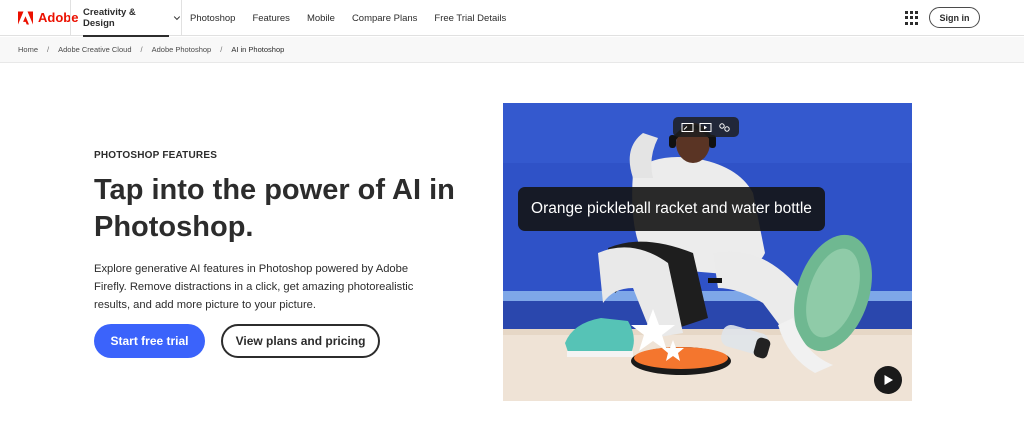  I want to click on nav-link-free-trial-details: Free Trial Details, so click(470, 18).